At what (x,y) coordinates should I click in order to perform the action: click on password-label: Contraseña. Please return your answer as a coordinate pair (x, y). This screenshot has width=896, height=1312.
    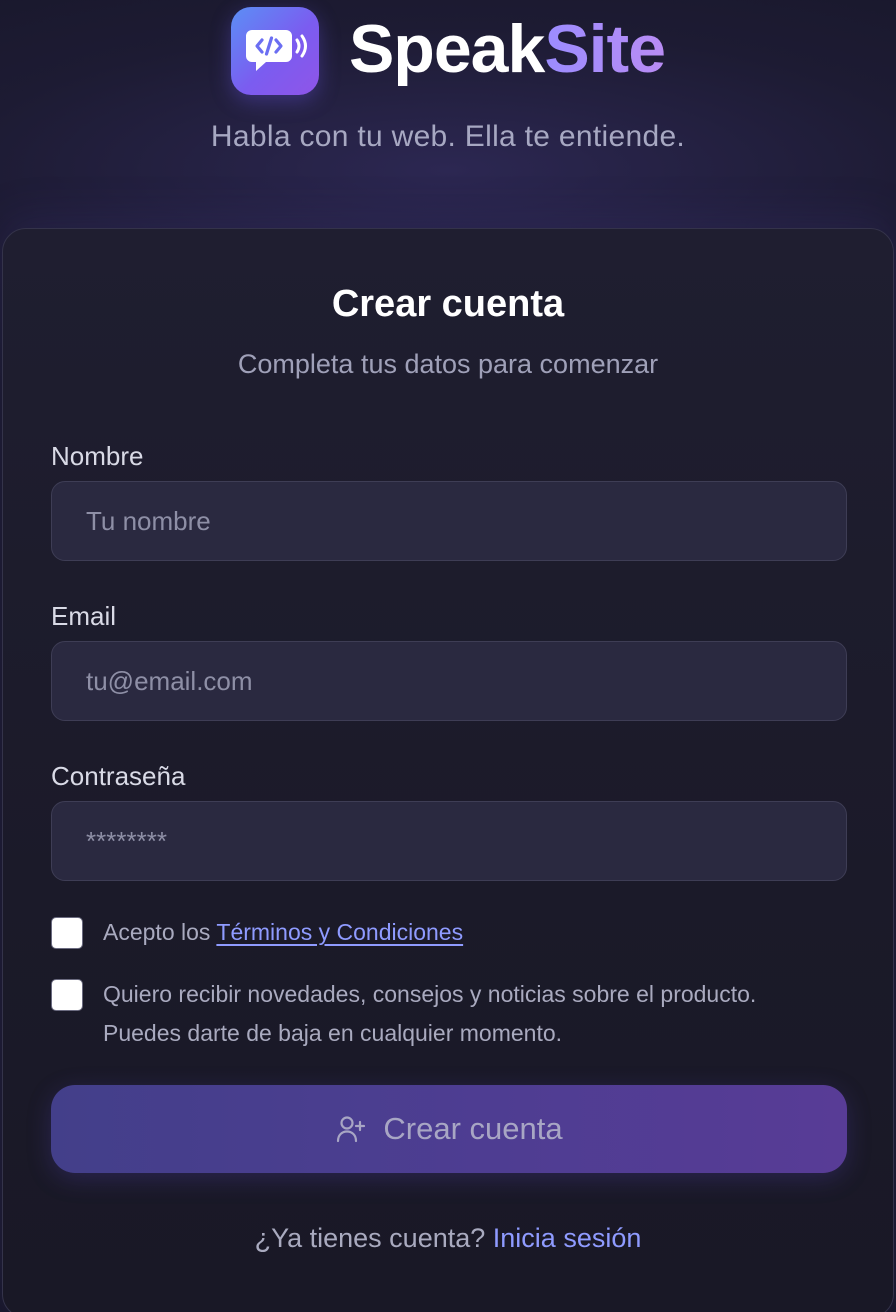
    Looking at the image, I should click on (118, 776).